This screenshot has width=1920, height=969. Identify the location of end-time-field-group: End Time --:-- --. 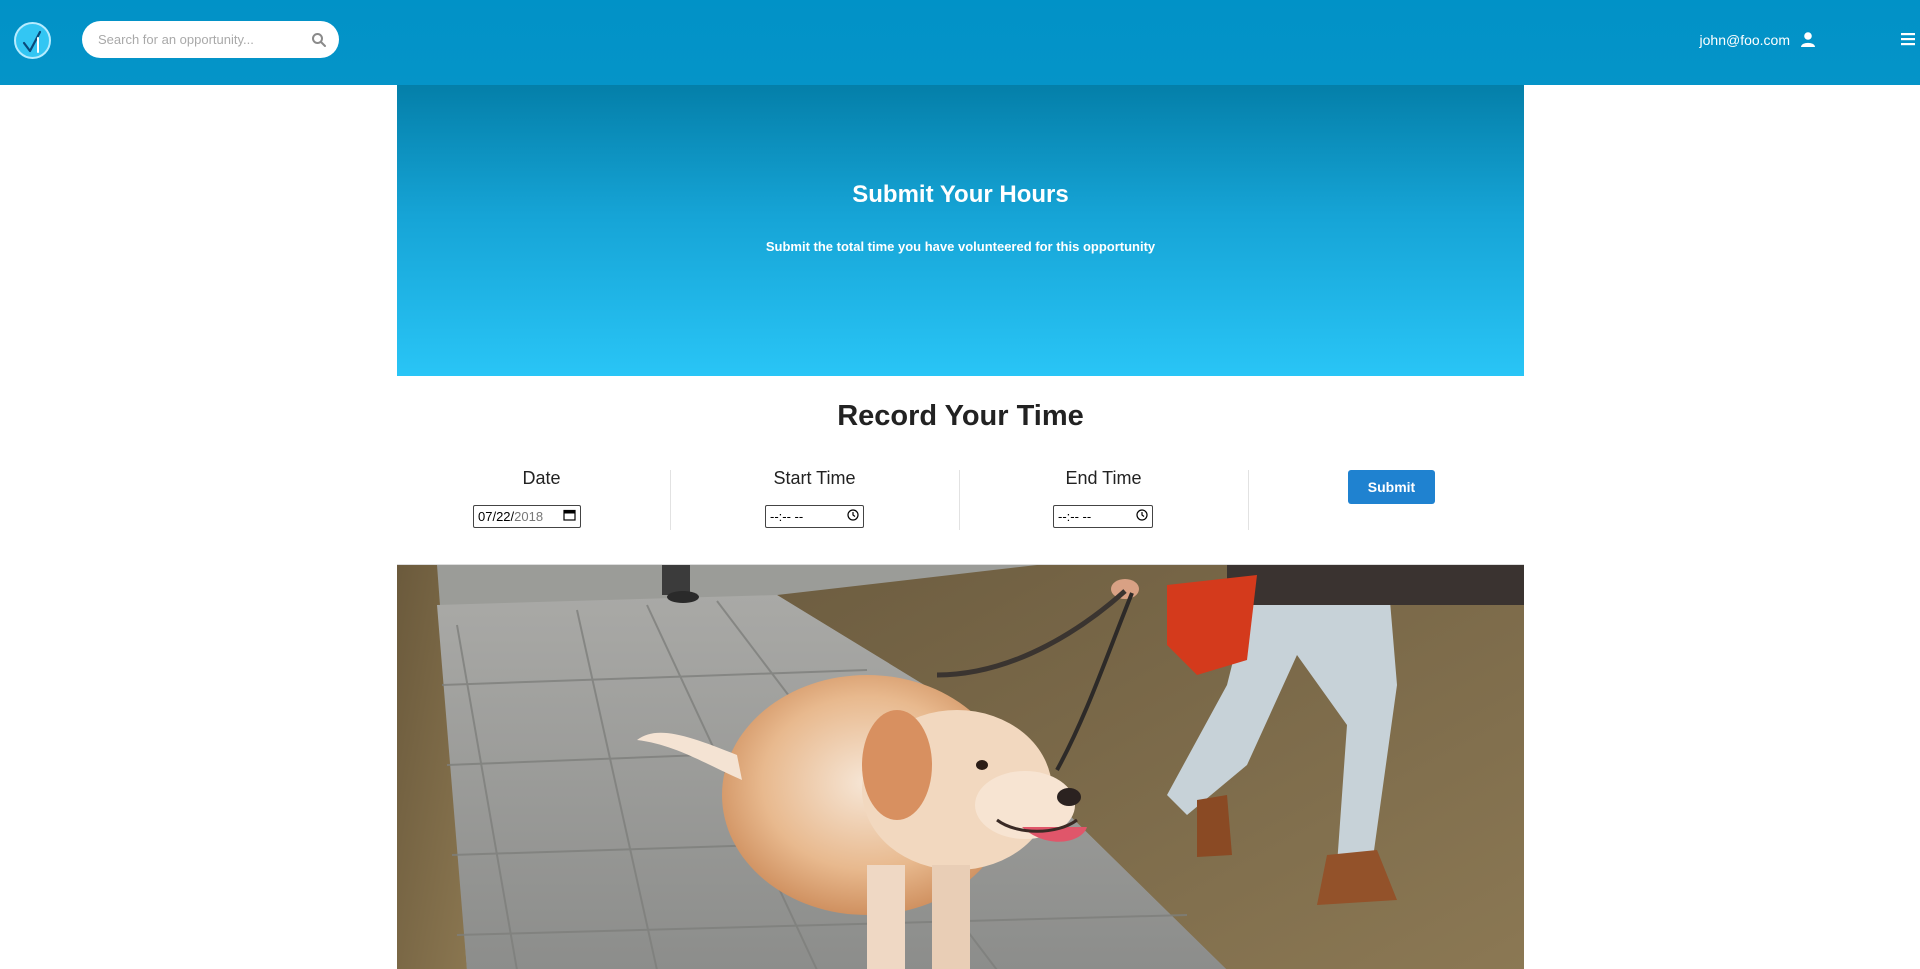
(1103, 497).